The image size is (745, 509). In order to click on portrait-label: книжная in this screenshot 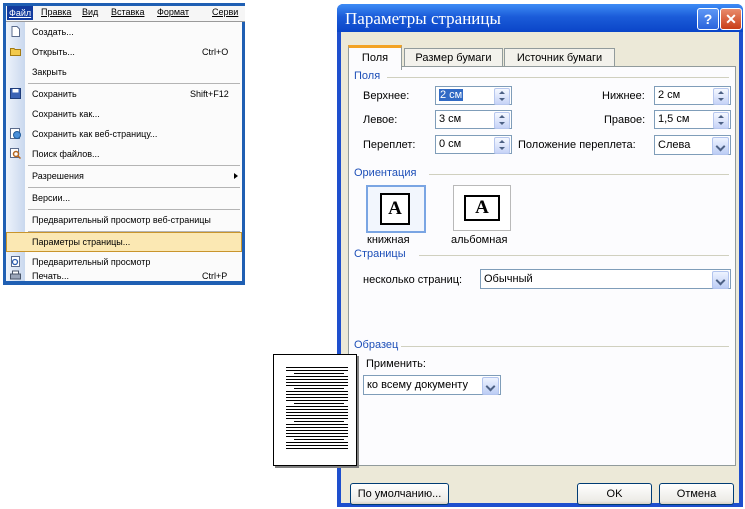, I will do `click(388, 240)`.